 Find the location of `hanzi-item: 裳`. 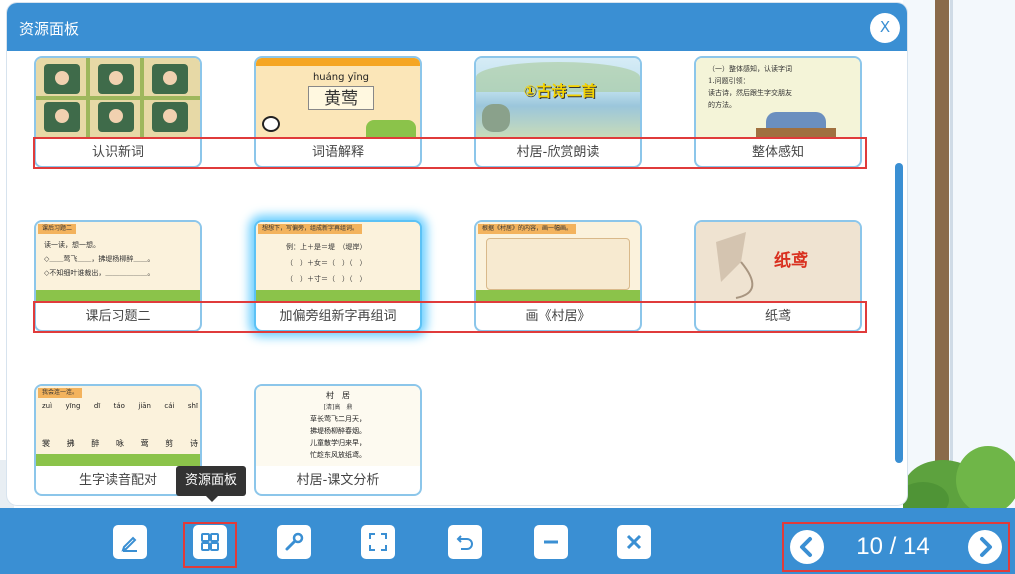

hanzi-item: 裳 is located at coordinates (46, 443).